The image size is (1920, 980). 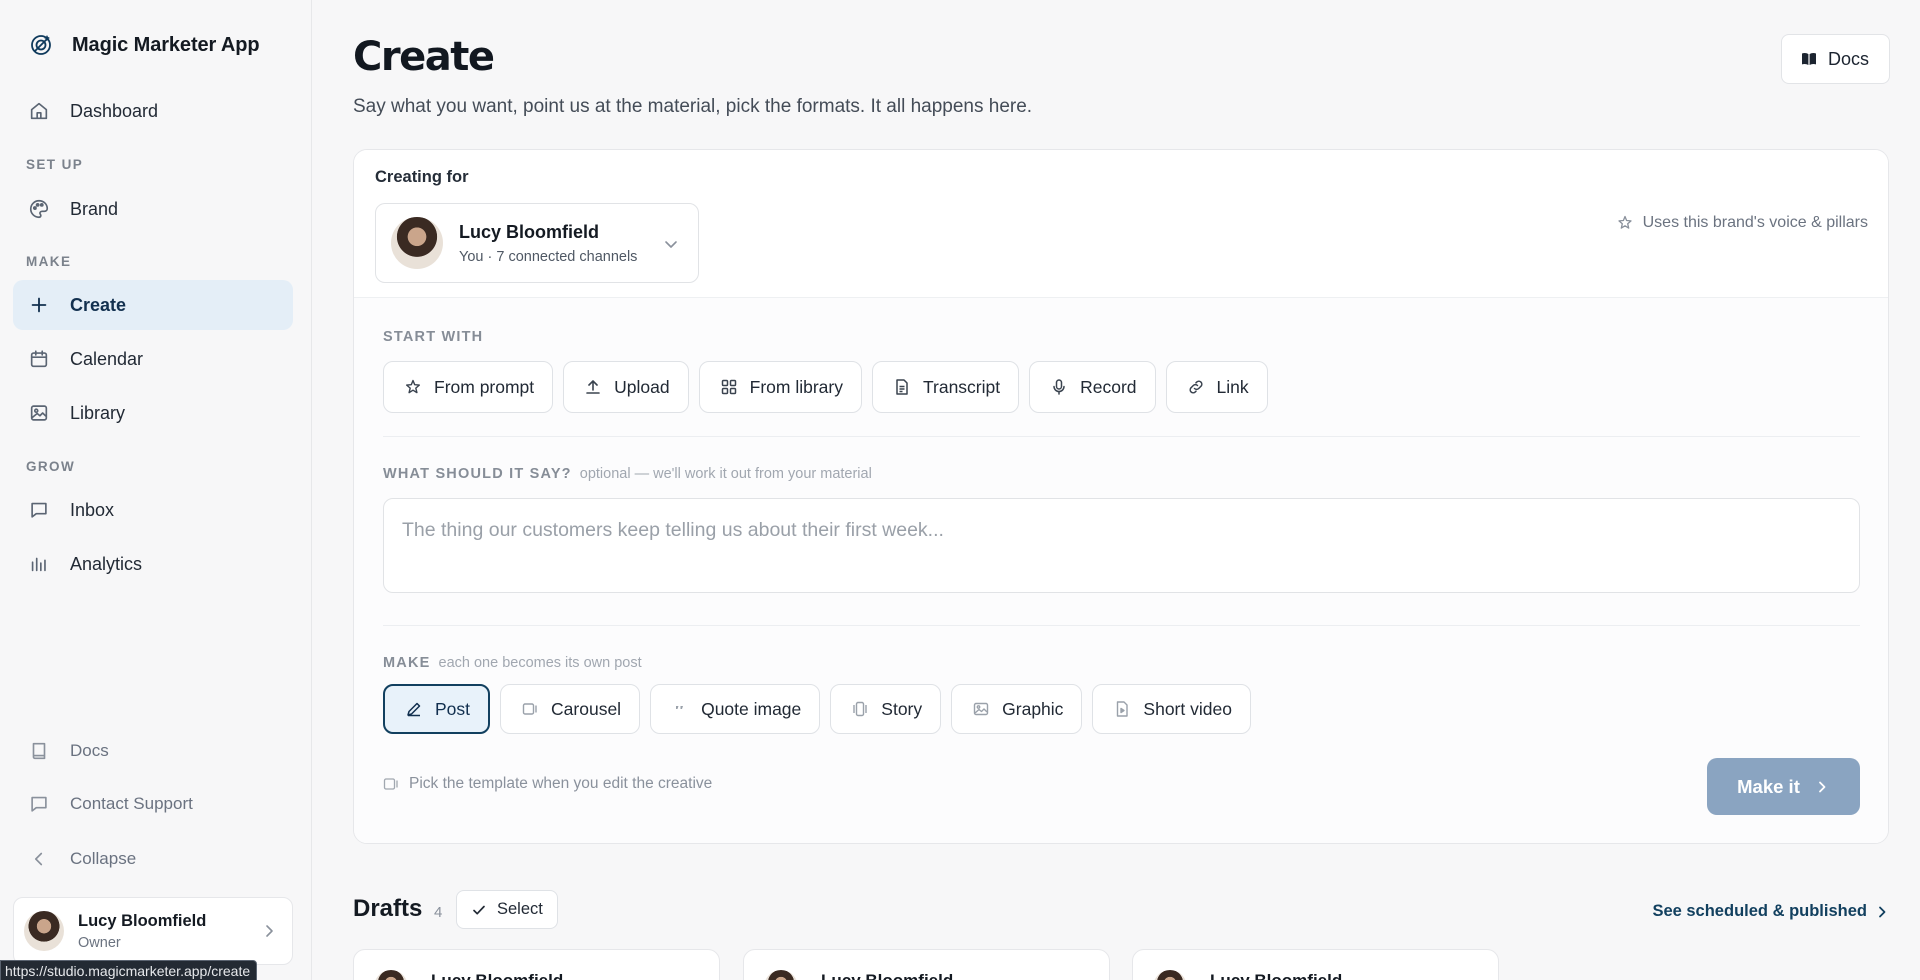 I want to click on chip-label: From library, so click(x=796, y=386).